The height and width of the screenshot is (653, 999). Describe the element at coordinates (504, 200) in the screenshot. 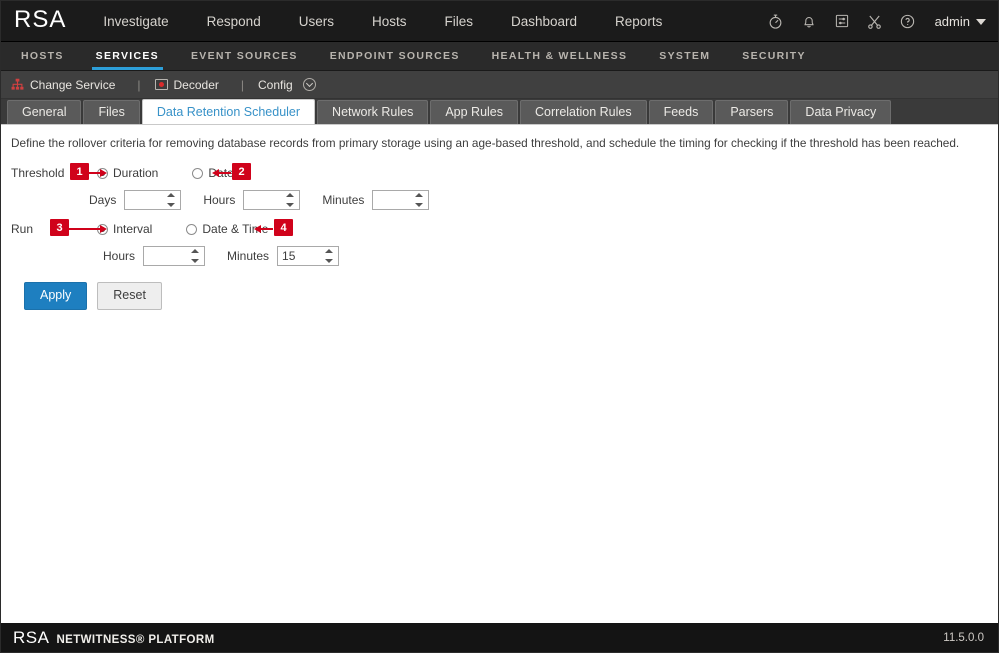

I see `threshold-fields-row: Days Hours Minutes` at that location.